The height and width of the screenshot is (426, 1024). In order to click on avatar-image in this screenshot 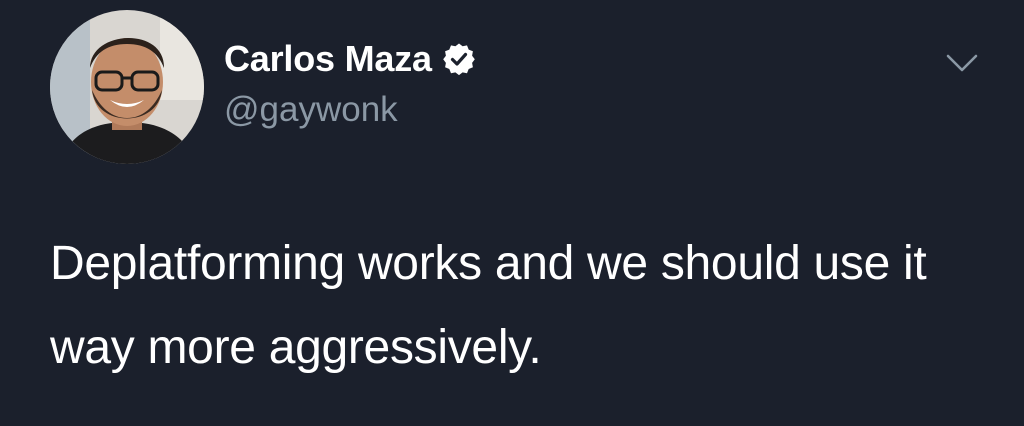, I will do `click(127, 87)`.